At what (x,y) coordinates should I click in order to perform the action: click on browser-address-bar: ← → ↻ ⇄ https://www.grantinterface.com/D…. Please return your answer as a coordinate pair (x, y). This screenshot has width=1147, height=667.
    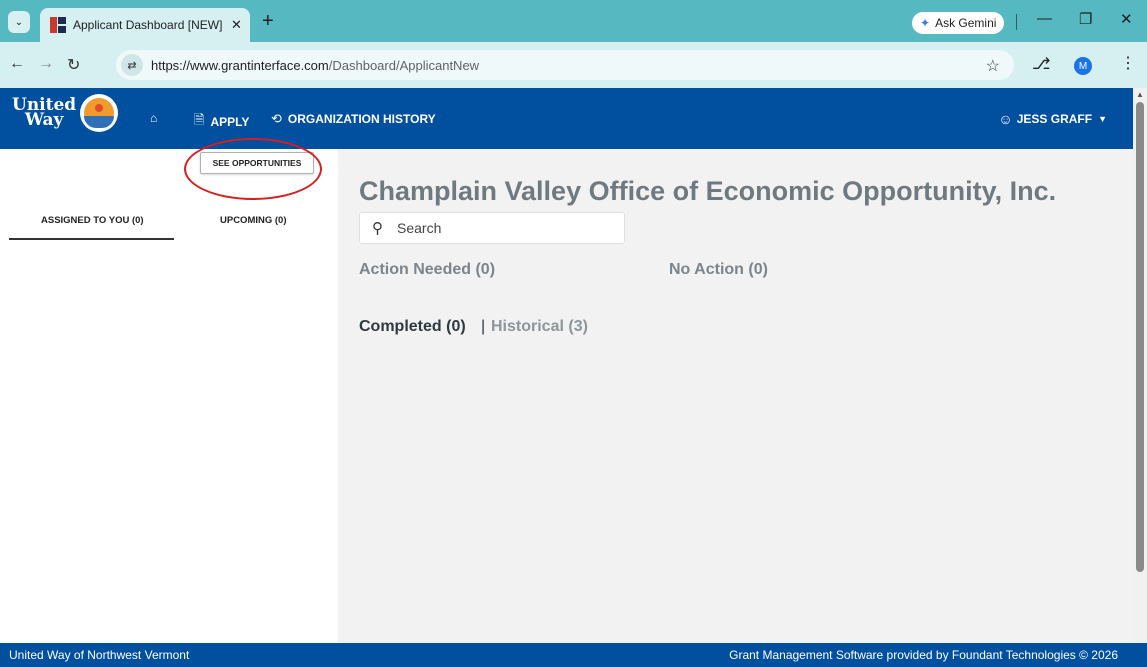
    Looking at the image, I should click on (573, 65).